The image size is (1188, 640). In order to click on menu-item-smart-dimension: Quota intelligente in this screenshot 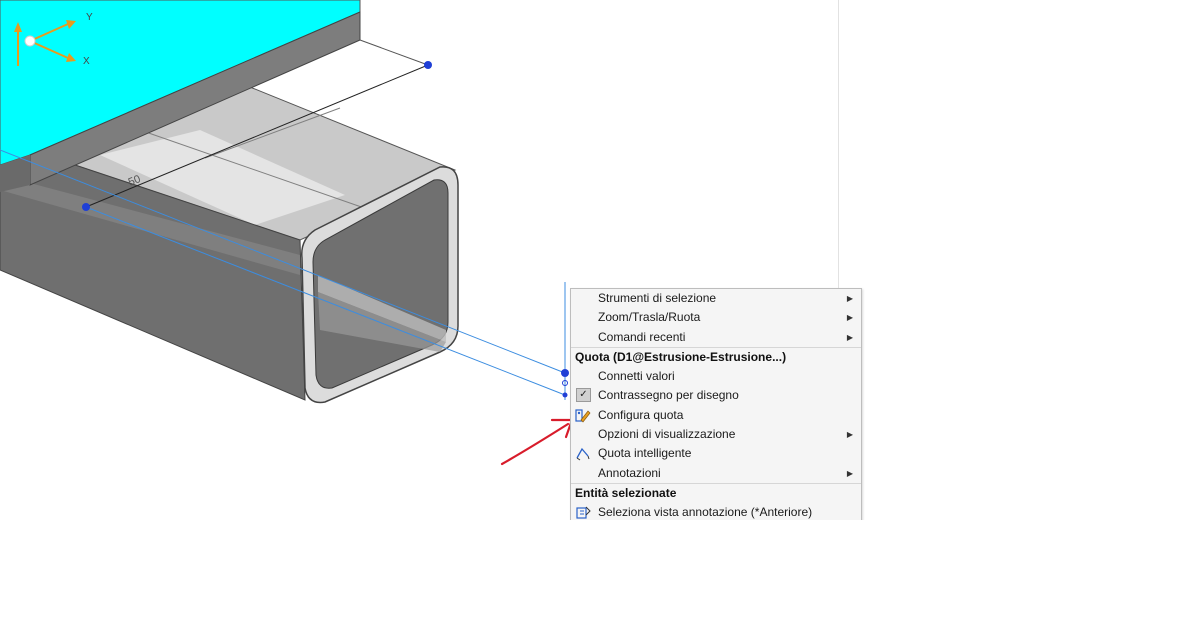, I will do `click(716, 453)`.